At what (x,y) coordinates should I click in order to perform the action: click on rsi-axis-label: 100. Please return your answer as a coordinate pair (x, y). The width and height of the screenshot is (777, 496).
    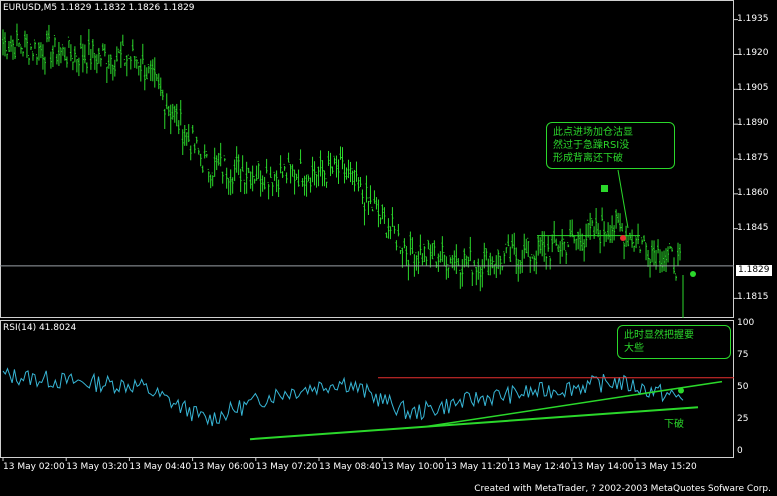
    Looking at the image, I should click on (746, 323).